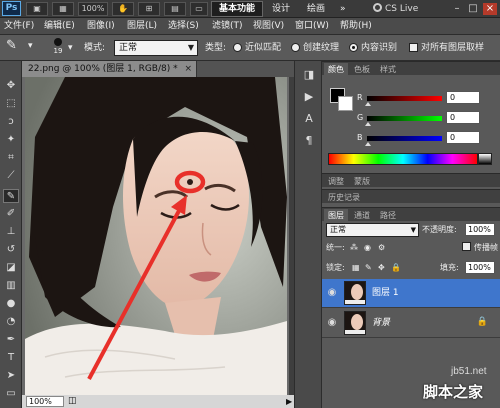 Image resolution: width=500 pixels, height=408 pixels. Describe the element at coordinates (11, 376) in the screenshot. I see `path-selection-tool-icon: ➤` at that location.